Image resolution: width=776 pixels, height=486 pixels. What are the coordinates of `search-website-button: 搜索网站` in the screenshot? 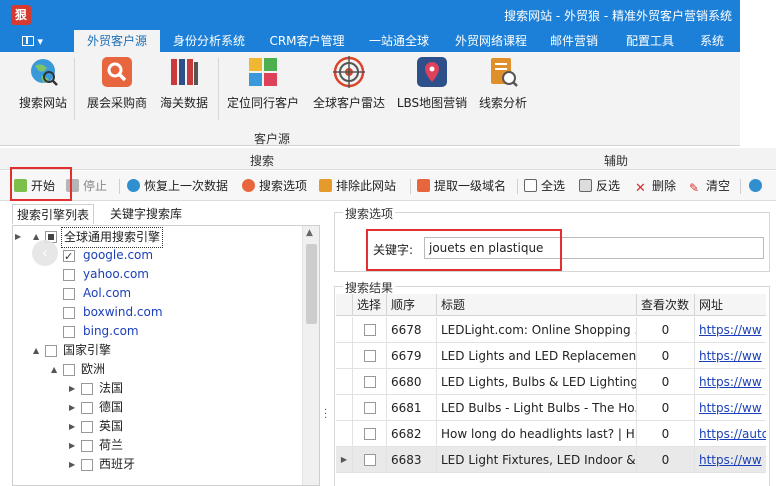 It's located at (43, 86).